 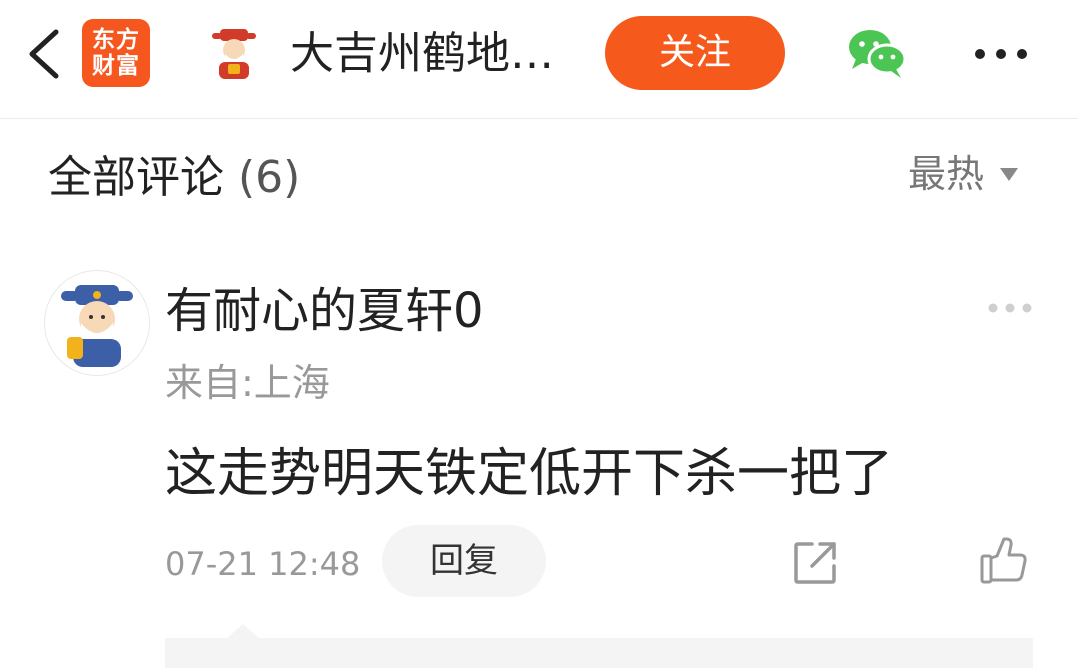 What do you see at coordinates (116, 40) in the screenshot?
I see `logo-line-1: 东方` at bounding box center [116, 40].